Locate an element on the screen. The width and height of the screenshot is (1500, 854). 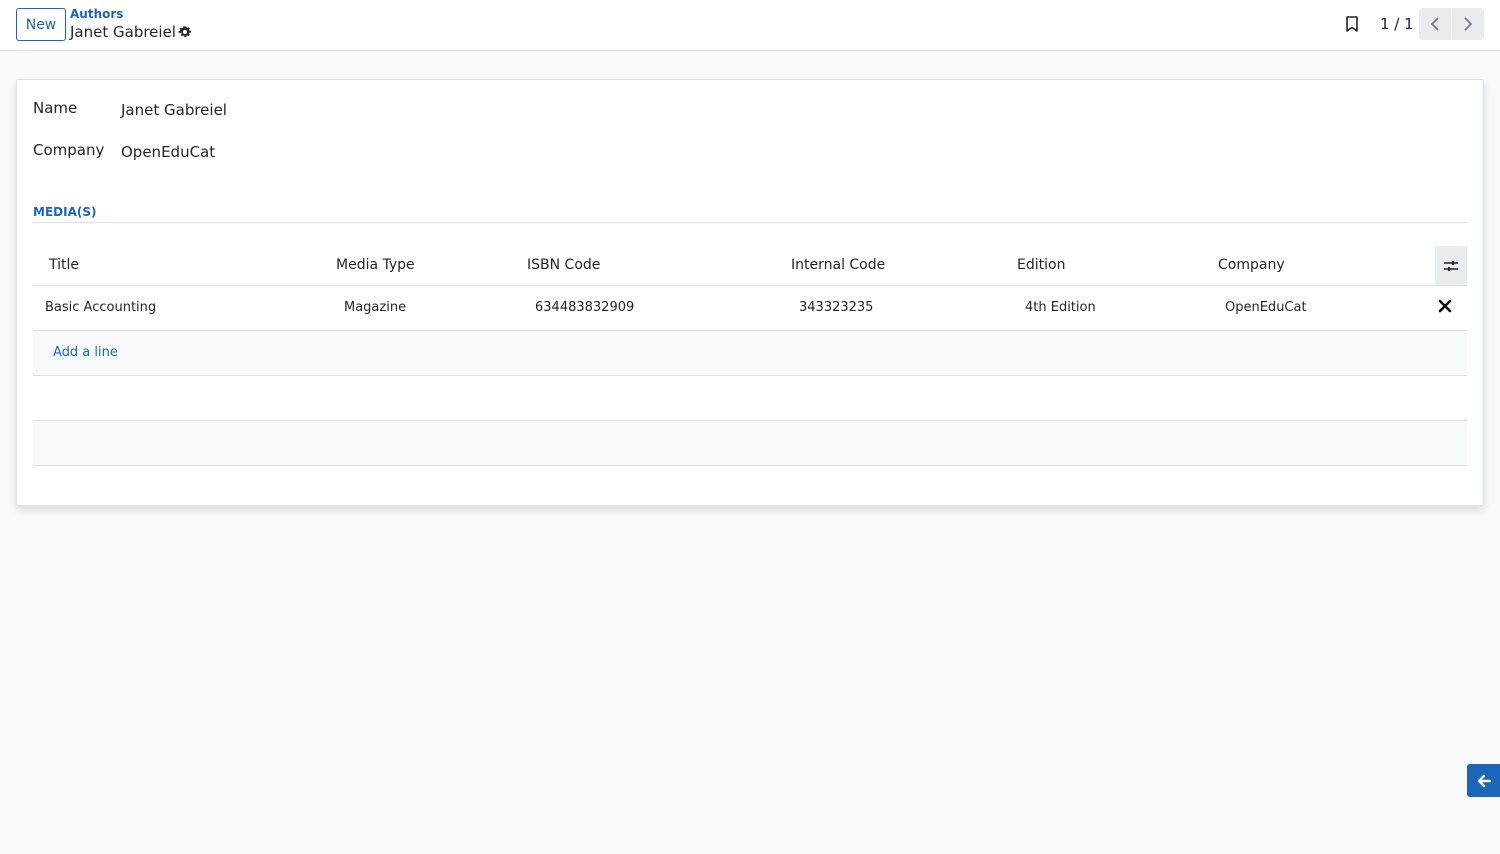
column-header-title: Title is located at coordinates (64, 265).